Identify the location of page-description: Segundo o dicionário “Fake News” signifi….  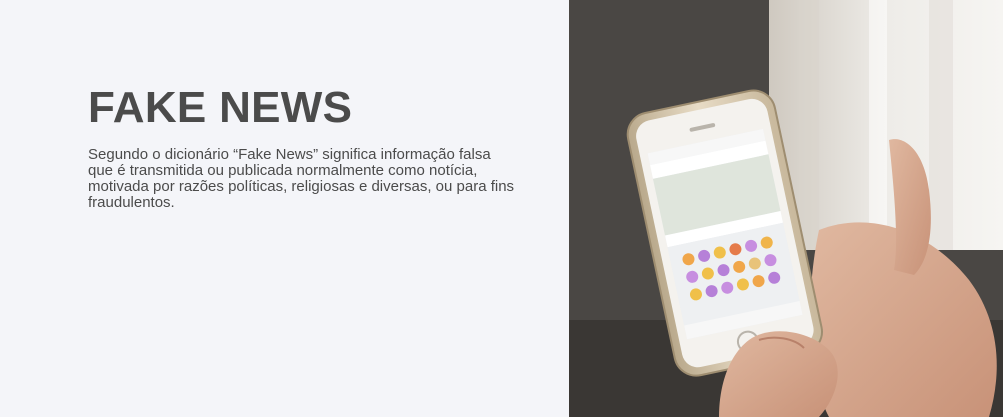
(301, 178).